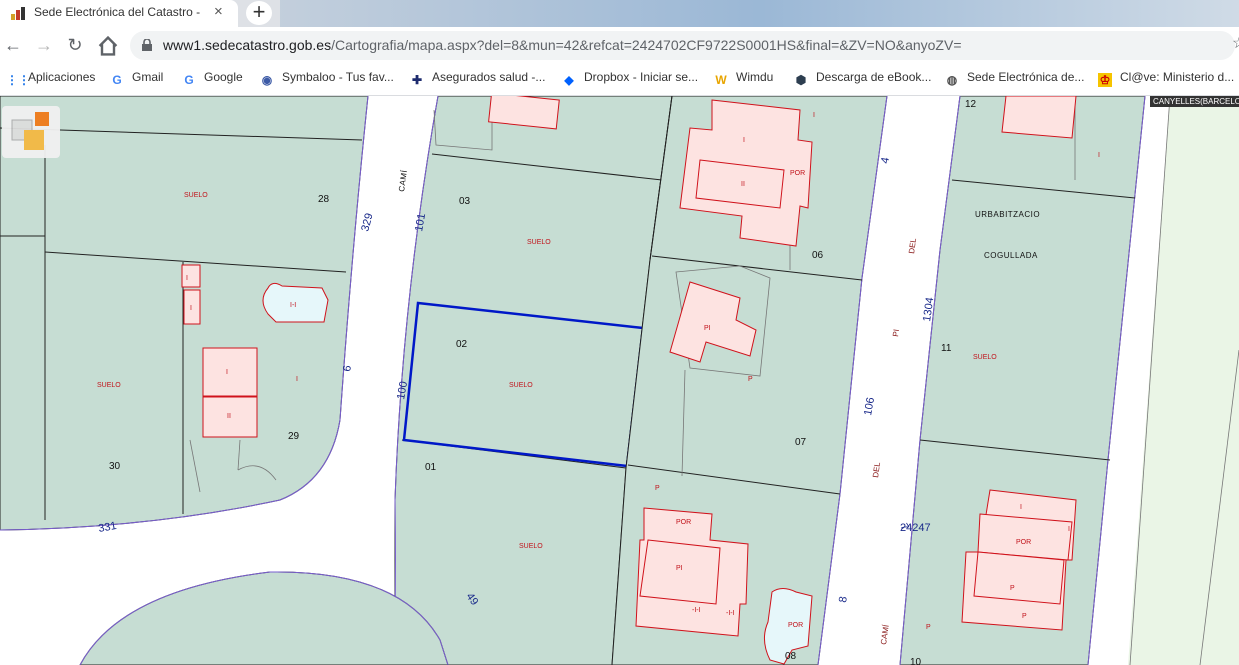 This screenshot has width=1239, height=665. I want to click on bookmark-label: Aplicaciones, so click(62, 77).